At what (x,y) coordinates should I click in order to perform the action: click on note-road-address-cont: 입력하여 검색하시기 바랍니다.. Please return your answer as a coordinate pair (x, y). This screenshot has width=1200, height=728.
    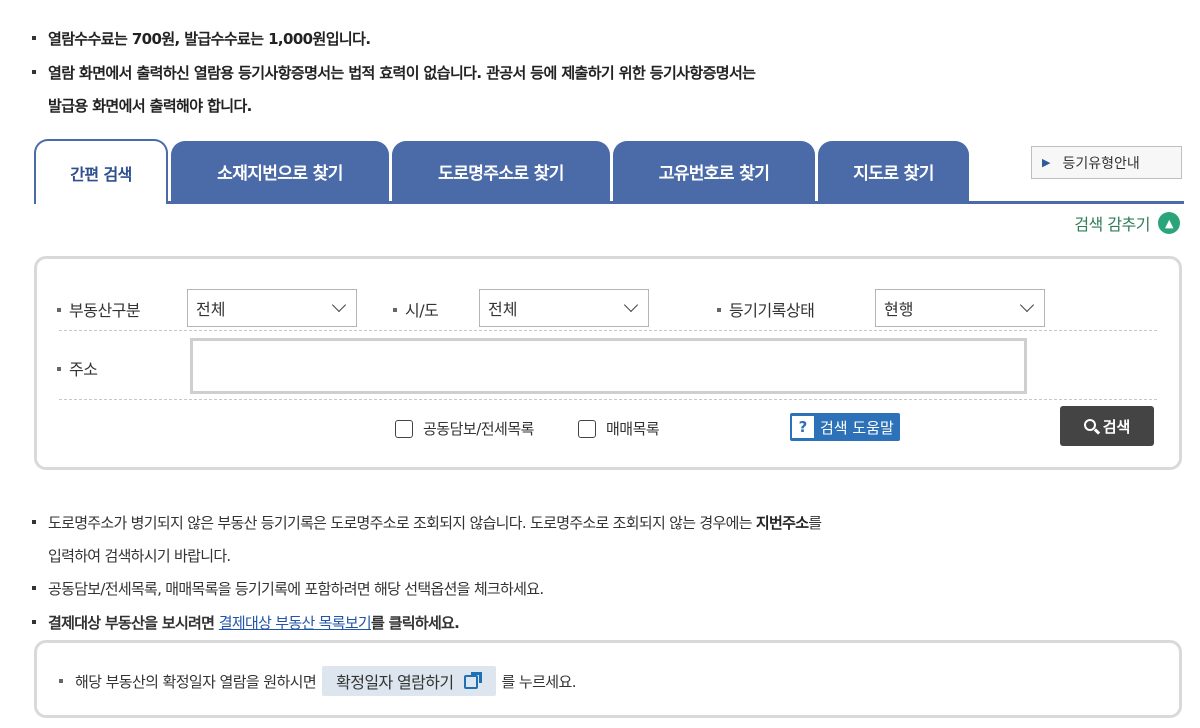
    Looking at the image, I should click on (131, 555).